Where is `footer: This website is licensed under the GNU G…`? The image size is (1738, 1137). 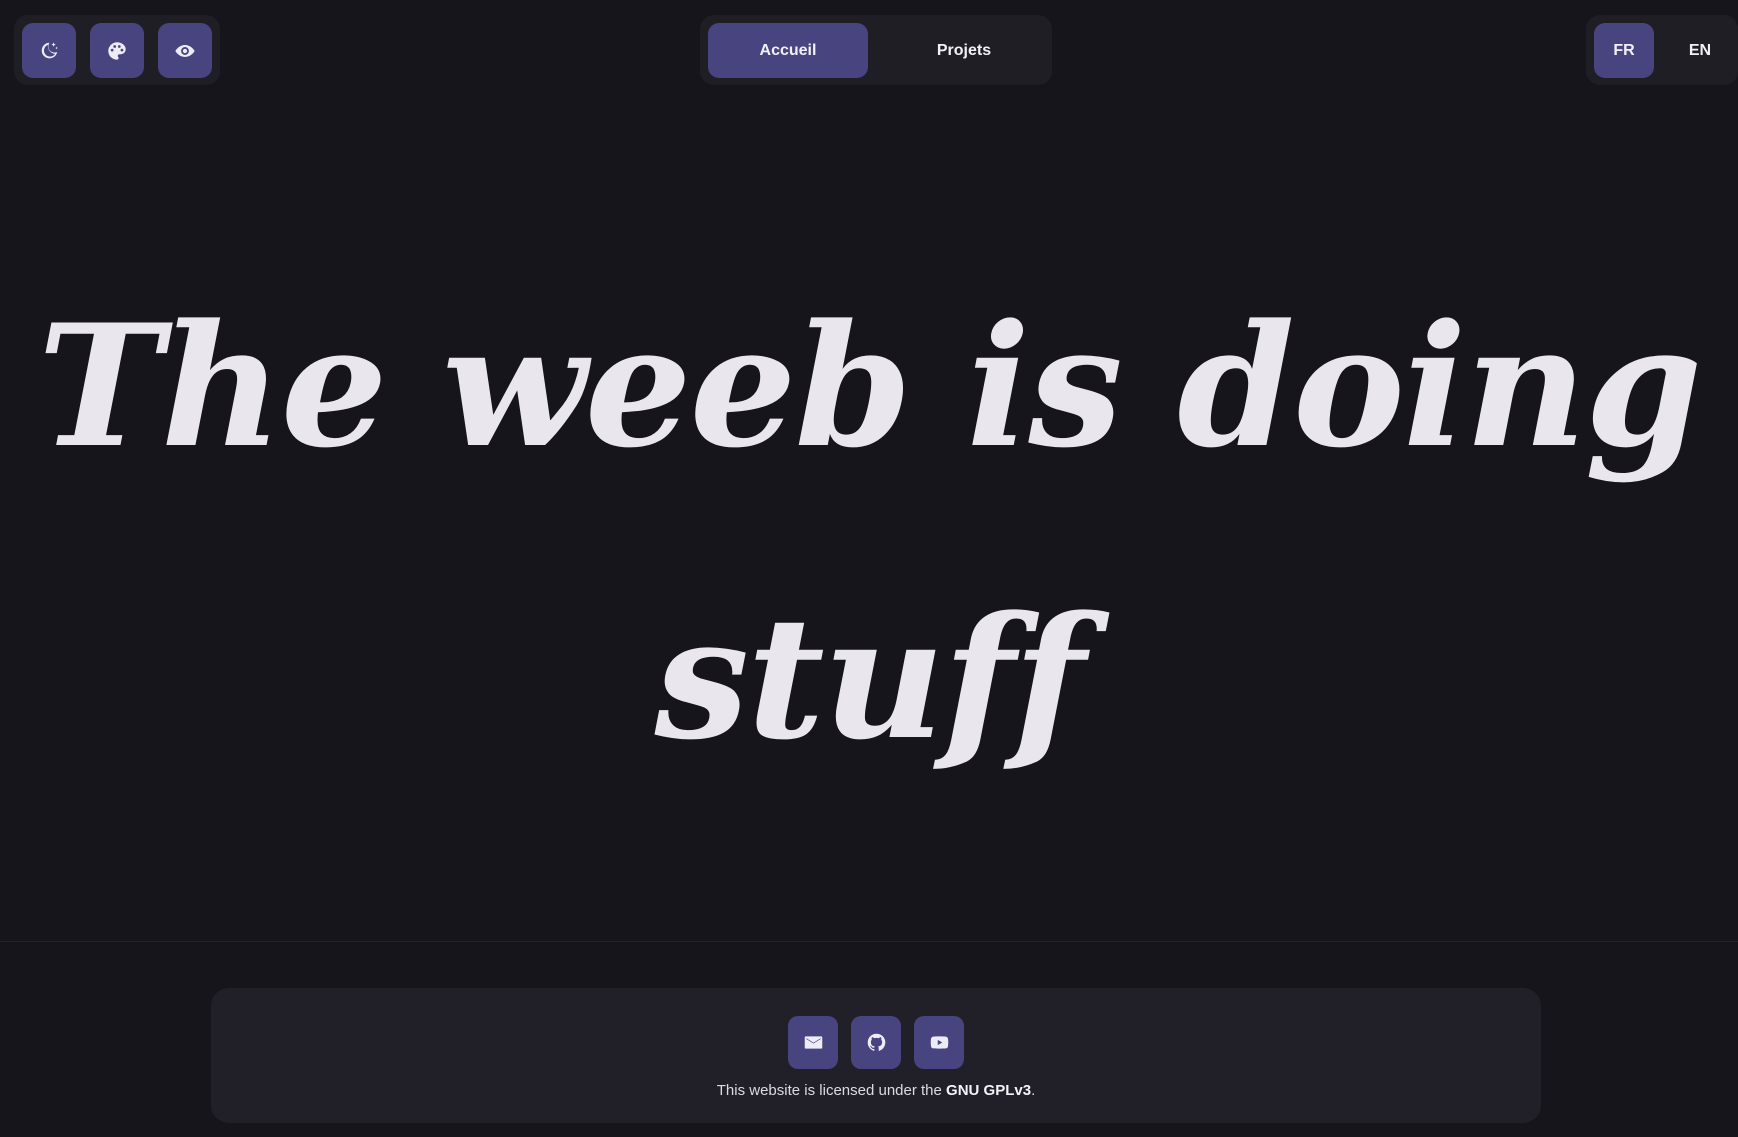
footer: This website is licensed under the GNU G… is located at coordinates (876, 1055).